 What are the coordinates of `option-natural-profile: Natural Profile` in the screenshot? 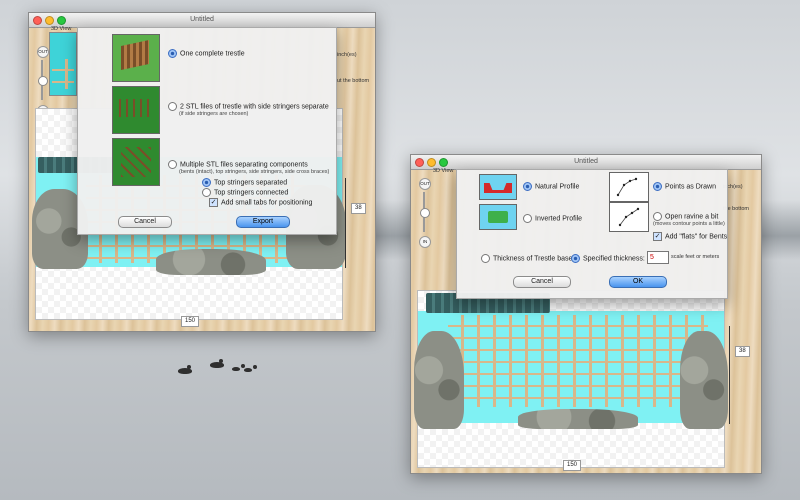 It's located at (551, 186).